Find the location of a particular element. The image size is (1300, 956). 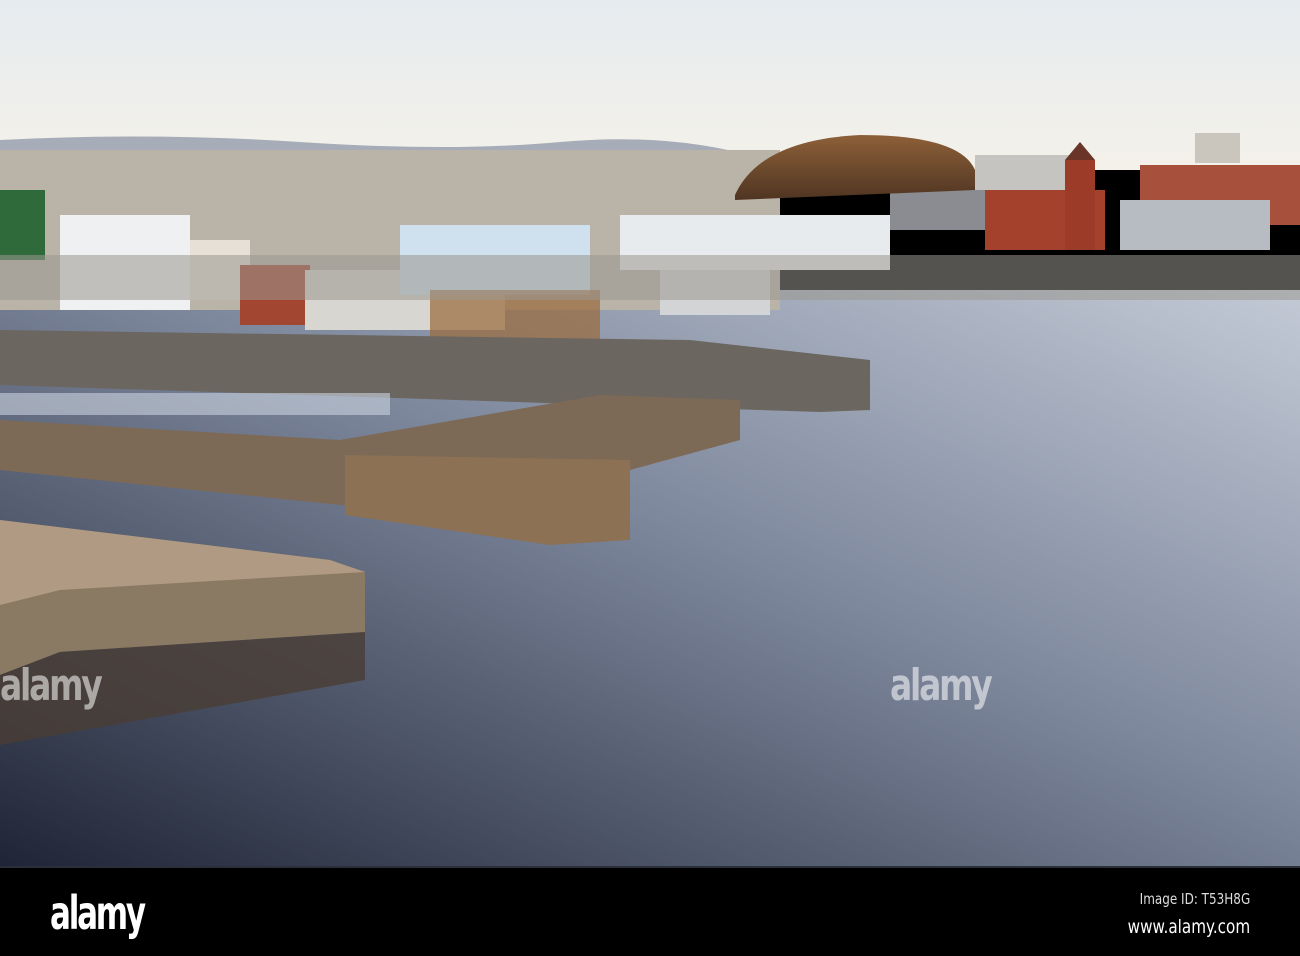

image-id: Image ID: T53H8G is located at coordinates (1194, 899).